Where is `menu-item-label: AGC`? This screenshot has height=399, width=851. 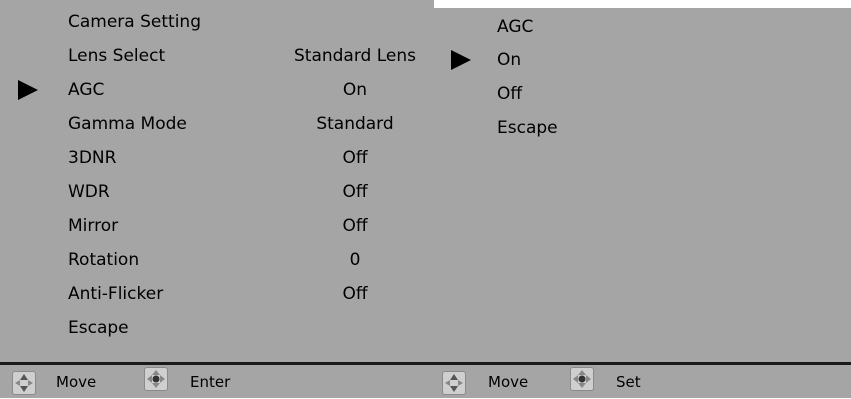
menu-item-label: AGC is located at coordinates (86, 90).